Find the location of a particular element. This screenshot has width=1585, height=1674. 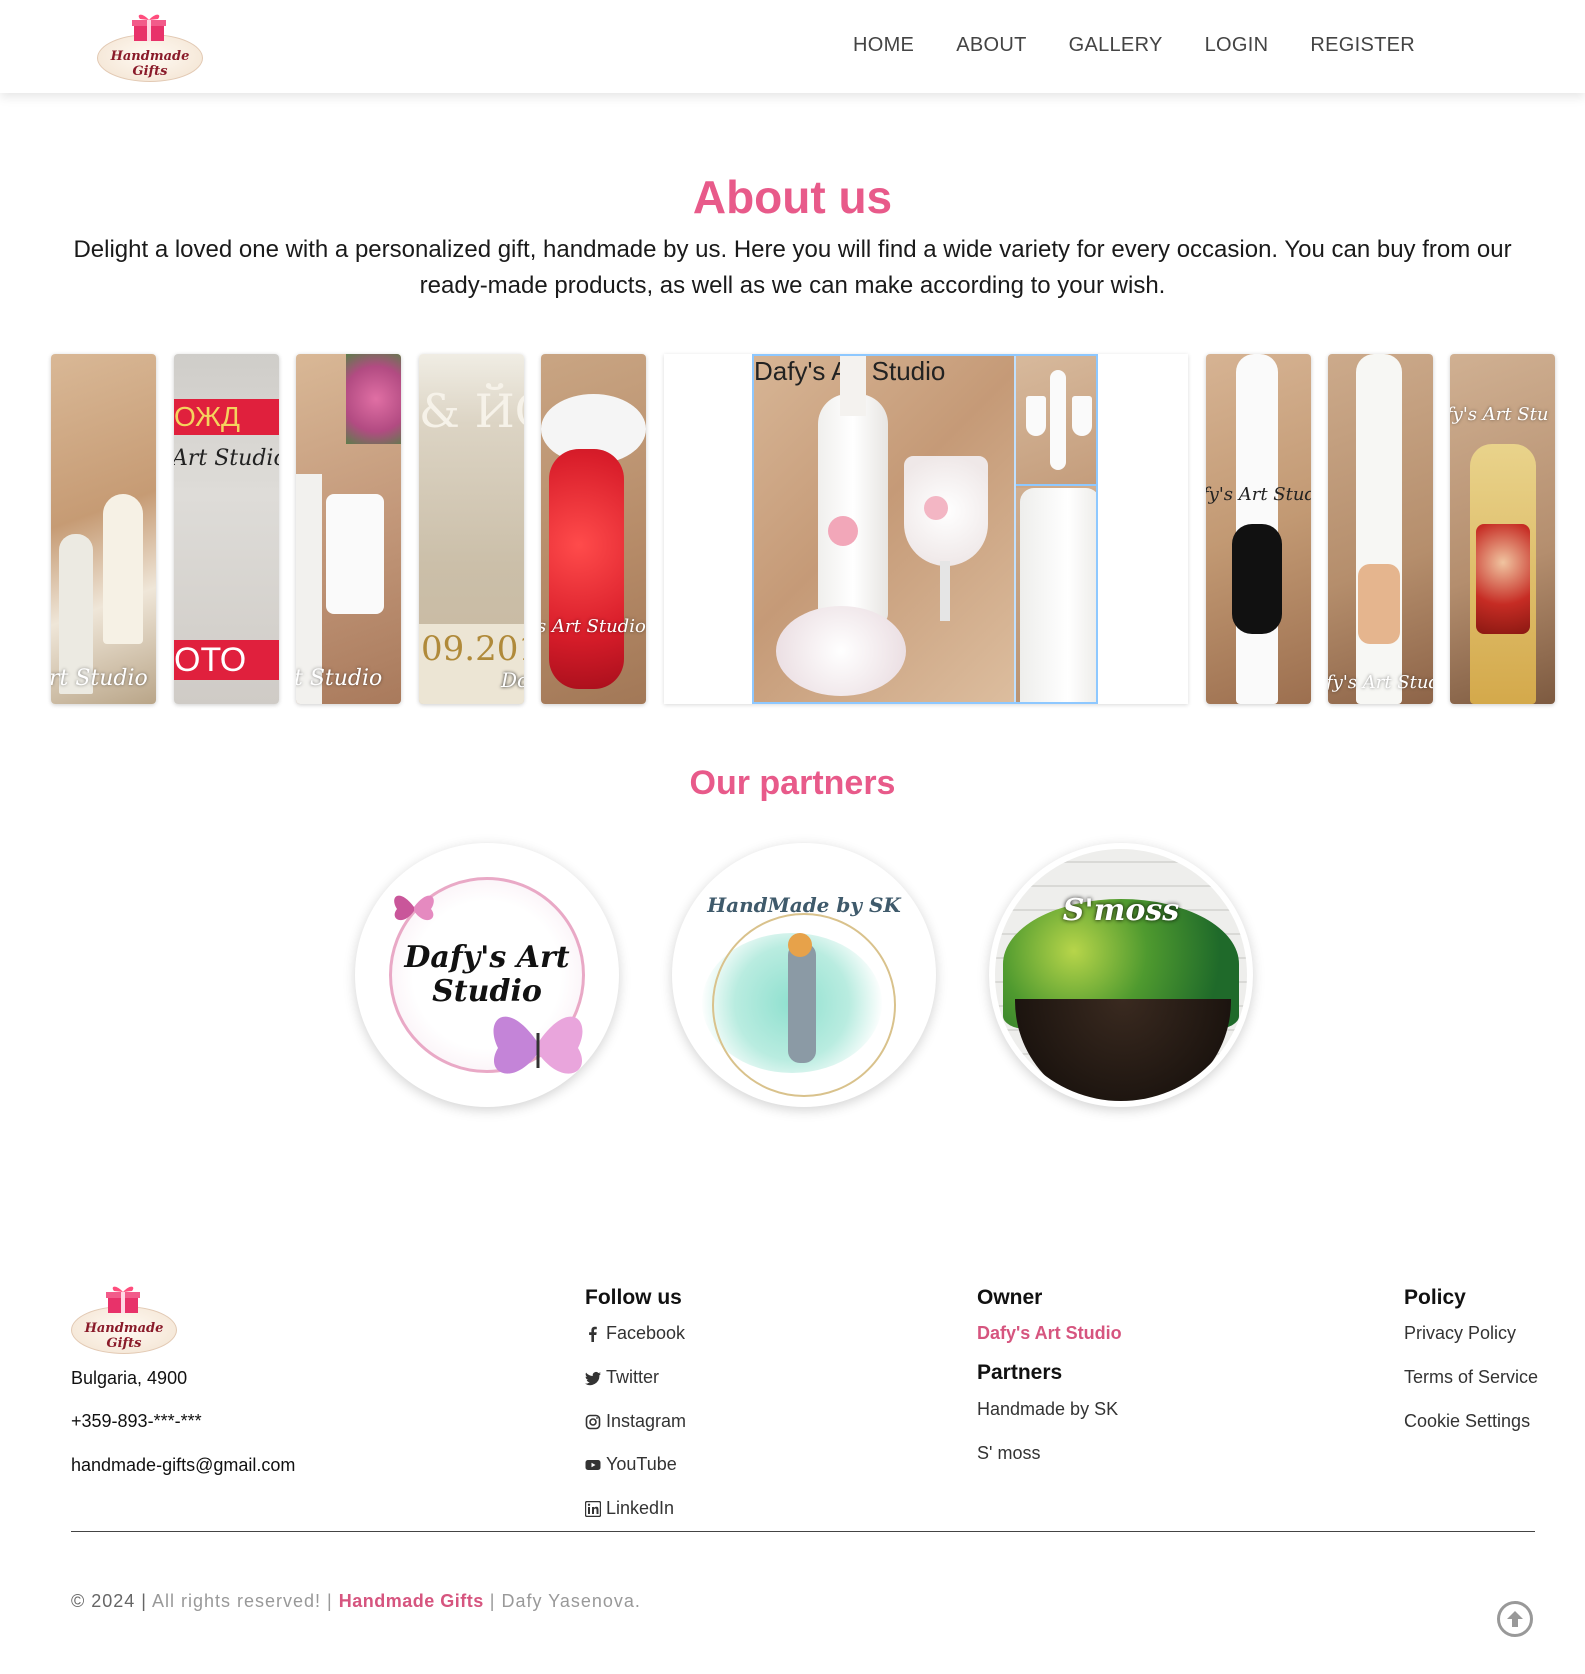

instagram-link: Instagram is located at coordinates (635, 1421).